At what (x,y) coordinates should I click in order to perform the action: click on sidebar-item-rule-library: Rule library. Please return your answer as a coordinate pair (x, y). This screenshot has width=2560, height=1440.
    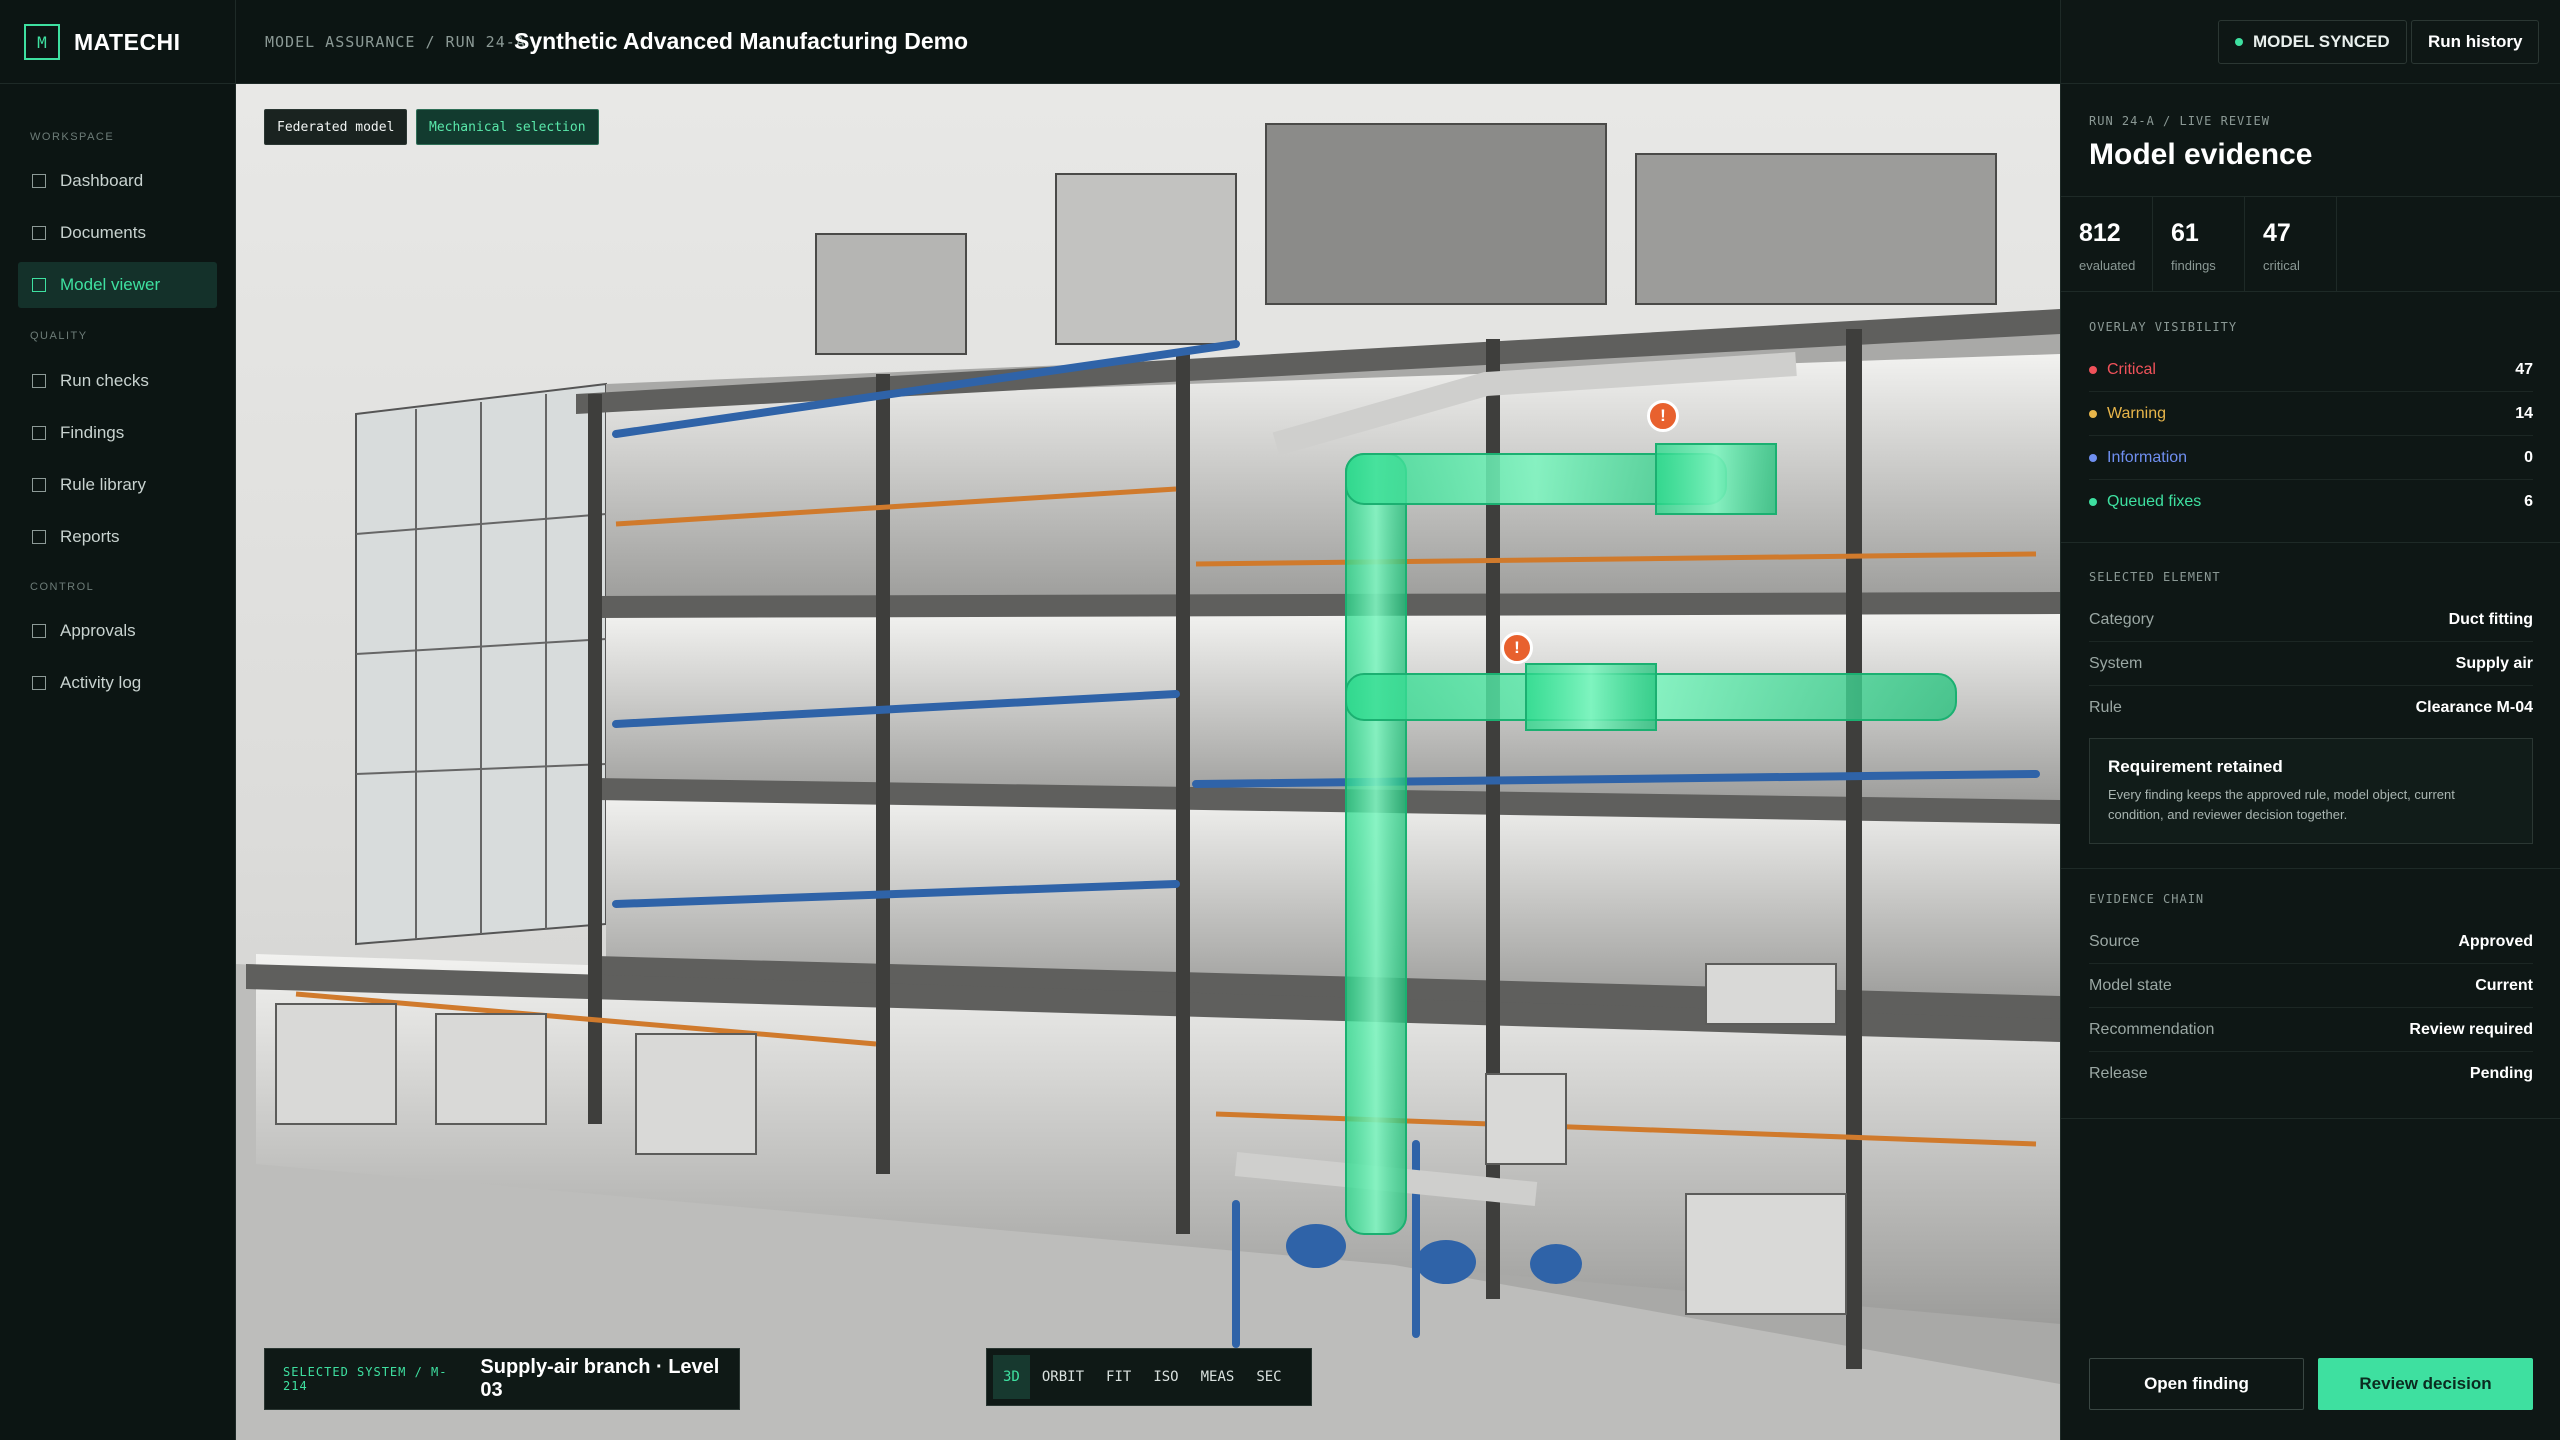
    Looking at the image, I should click on (117, 485).